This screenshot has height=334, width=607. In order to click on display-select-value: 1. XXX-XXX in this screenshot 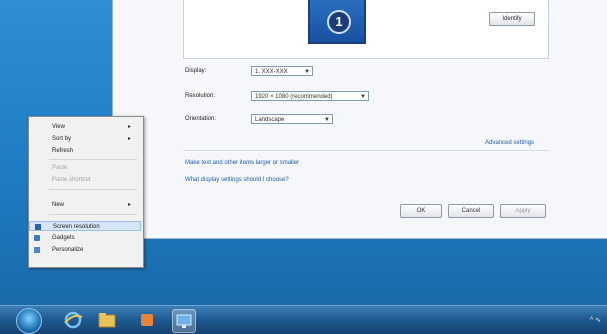, I will do `click(271, 72)`.